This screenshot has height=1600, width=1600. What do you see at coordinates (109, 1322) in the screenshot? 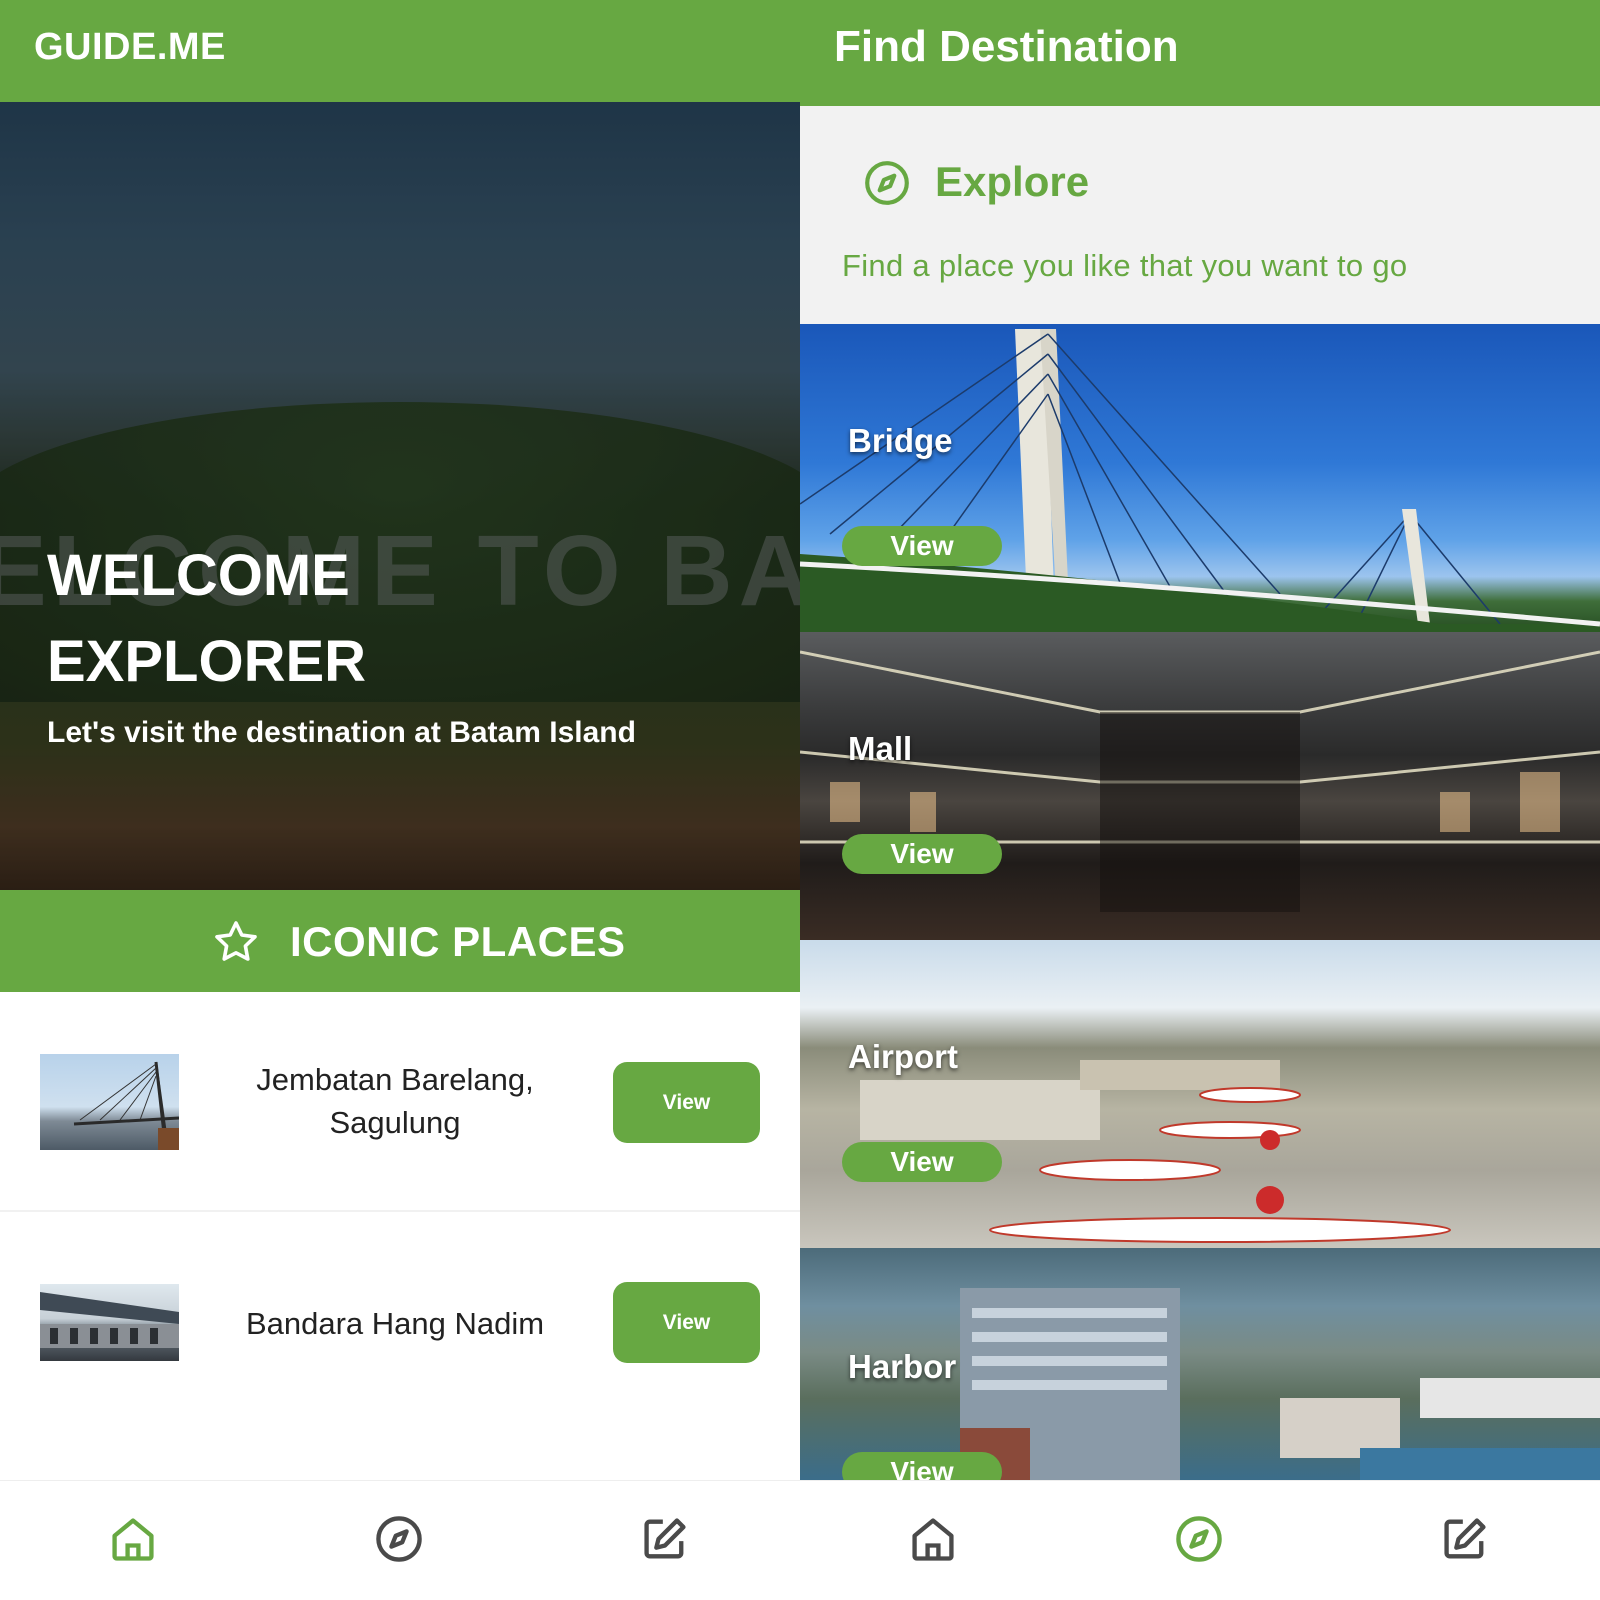
I see `place-thumbnail-airport` at bounding box center [109, 1322].